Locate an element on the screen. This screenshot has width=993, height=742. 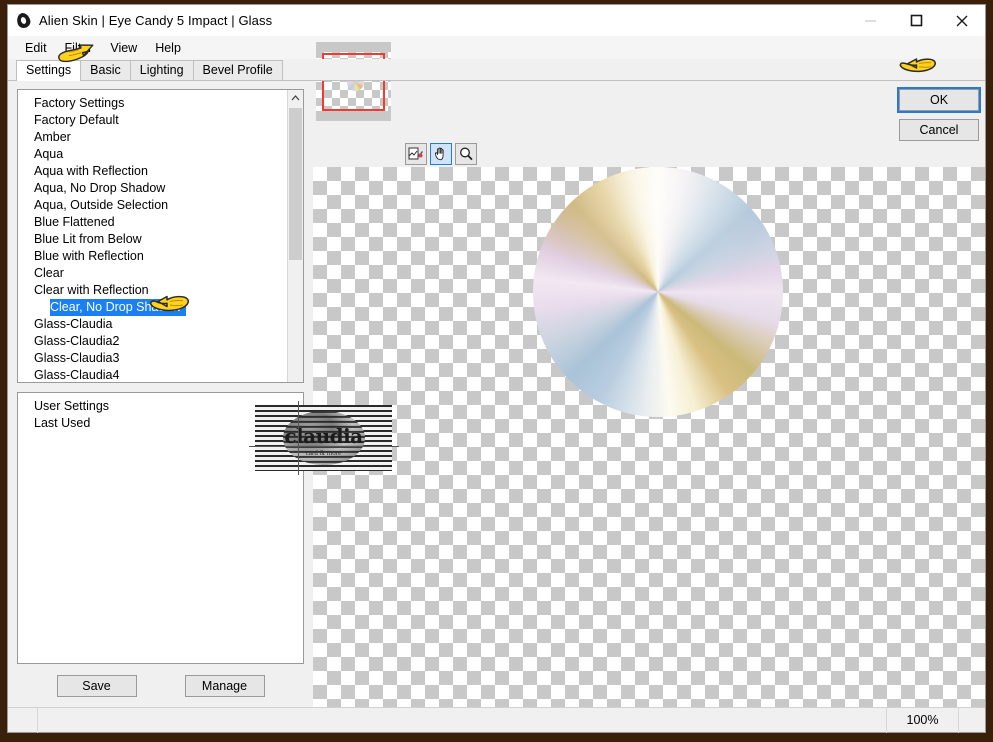
list-item: Factory Default is located at coordinates (152, 120).